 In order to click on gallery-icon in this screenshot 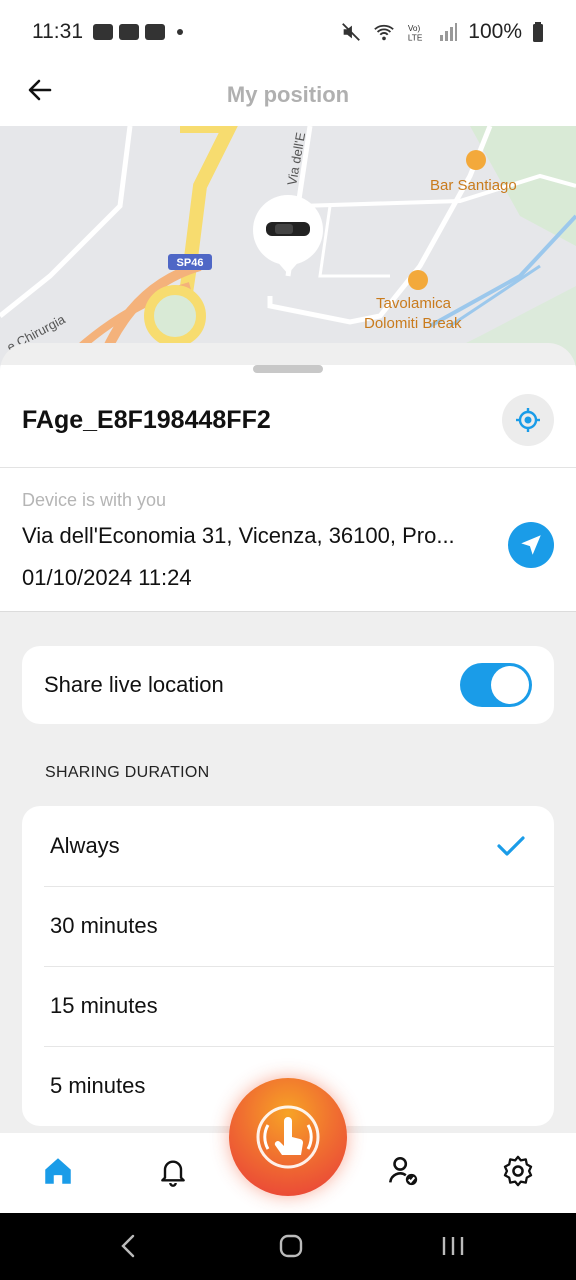, I will do `click(103, 32)`.